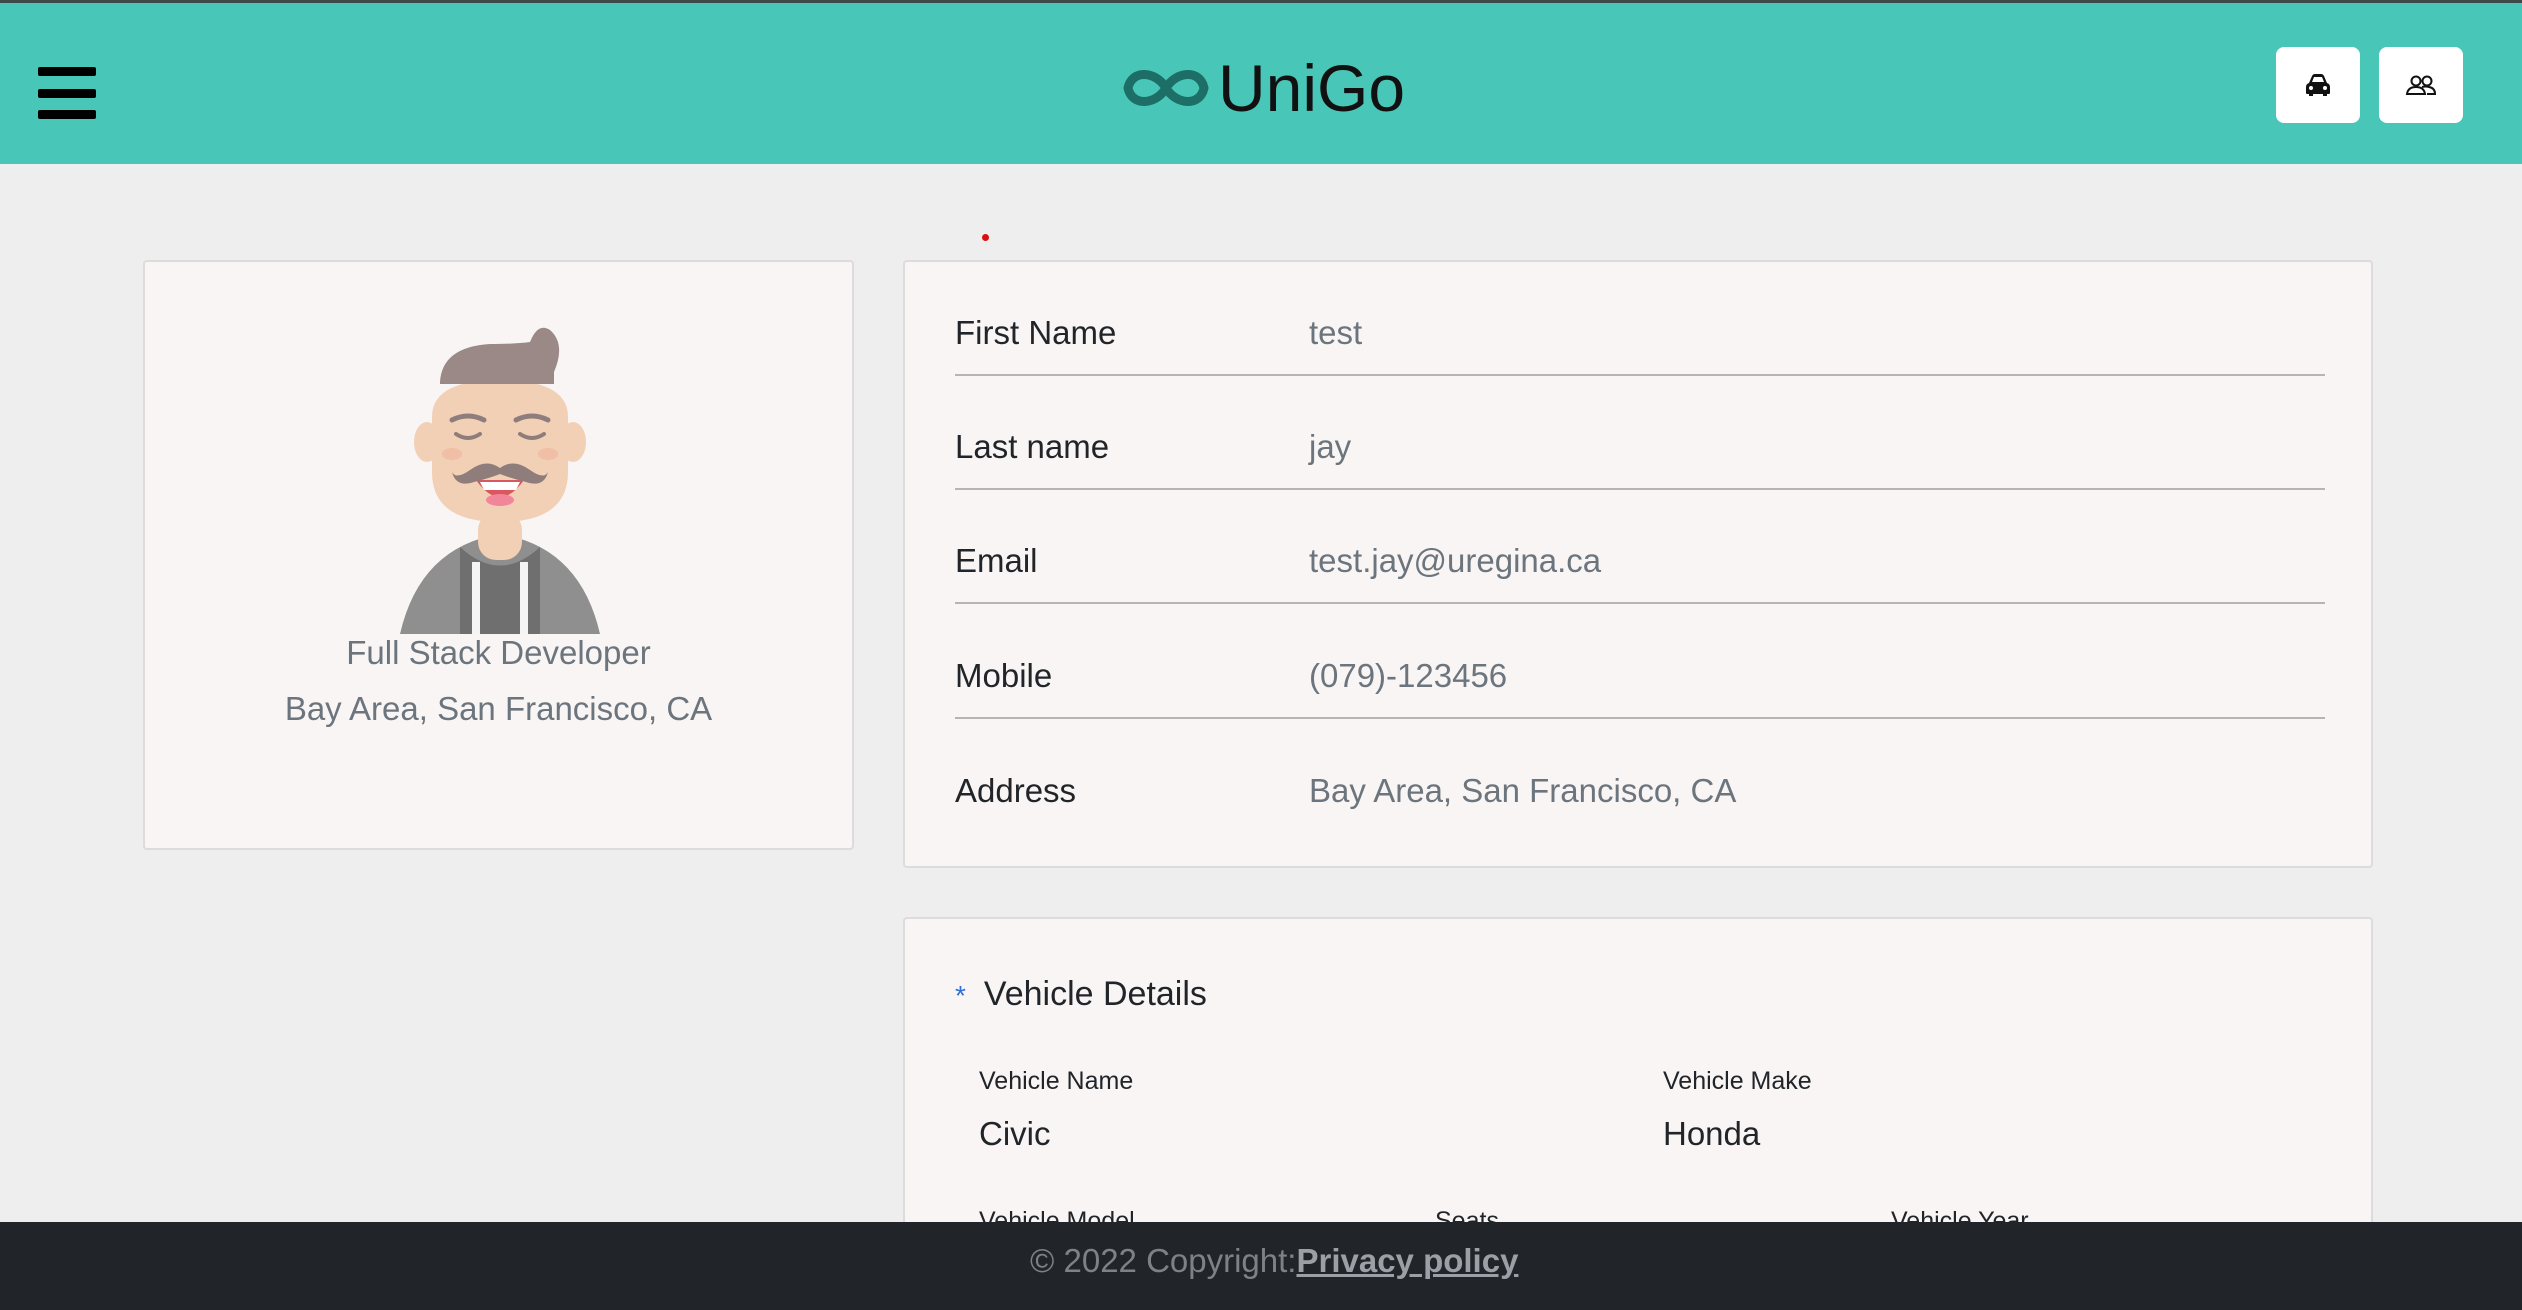 This screenshot has height=1310, width=2522. Describe the element at coordinates (985, 237) in the screenshot. I see `red-dot` at that location.